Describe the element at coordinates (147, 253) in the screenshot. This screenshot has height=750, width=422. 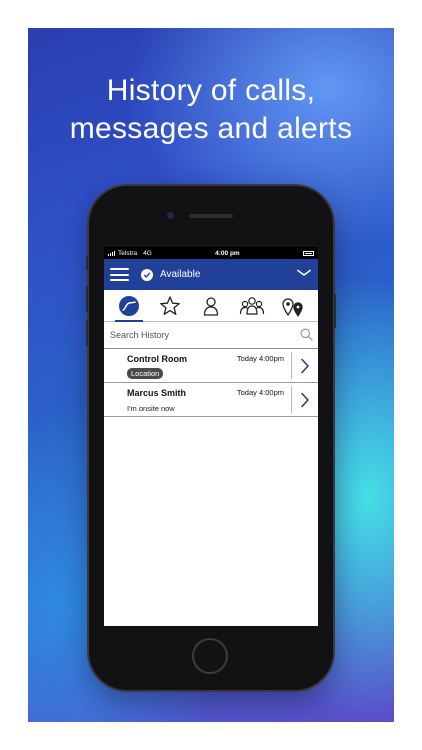
I see `network-type: 4G` at that location.